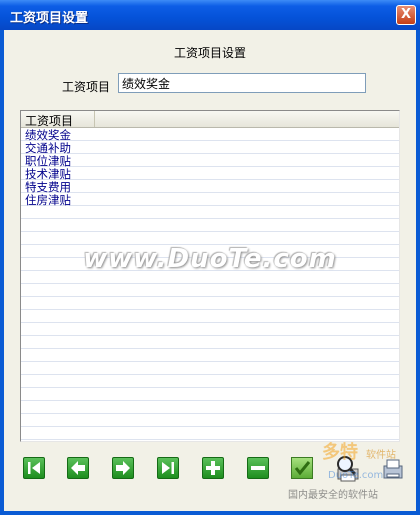 The width and height of the screenshot is (420, 515). I want to click on minus-icon, so click(258, 468).